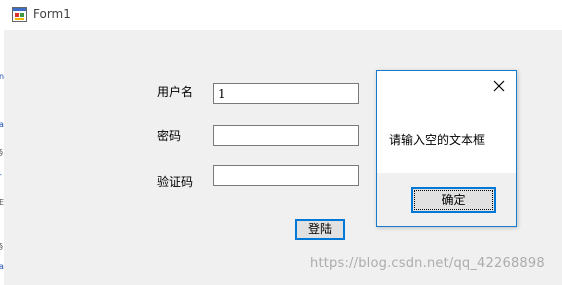 The height and width of the screenshot is (285, 562). I want to click on captcha-label: 验证码, so click(175, 182).